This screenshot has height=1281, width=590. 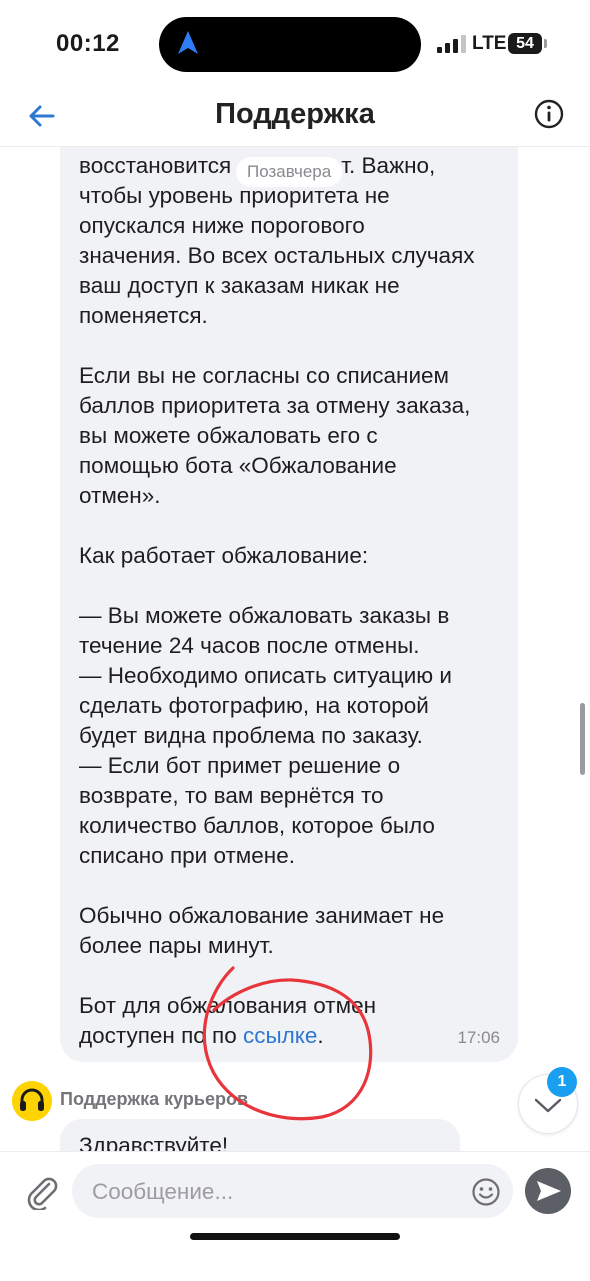 I want to click on paperclip-icon, so click(x=41, y=1191).